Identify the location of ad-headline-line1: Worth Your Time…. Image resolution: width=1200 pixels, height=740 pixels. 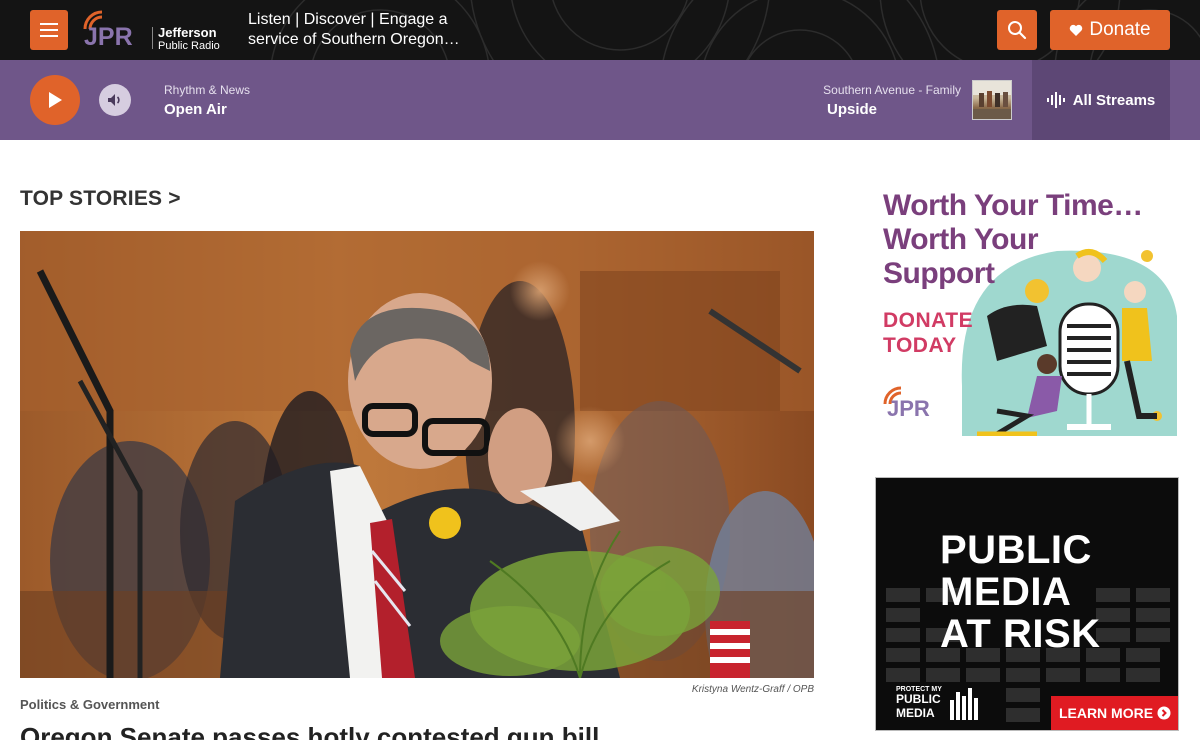
(1013, 205).